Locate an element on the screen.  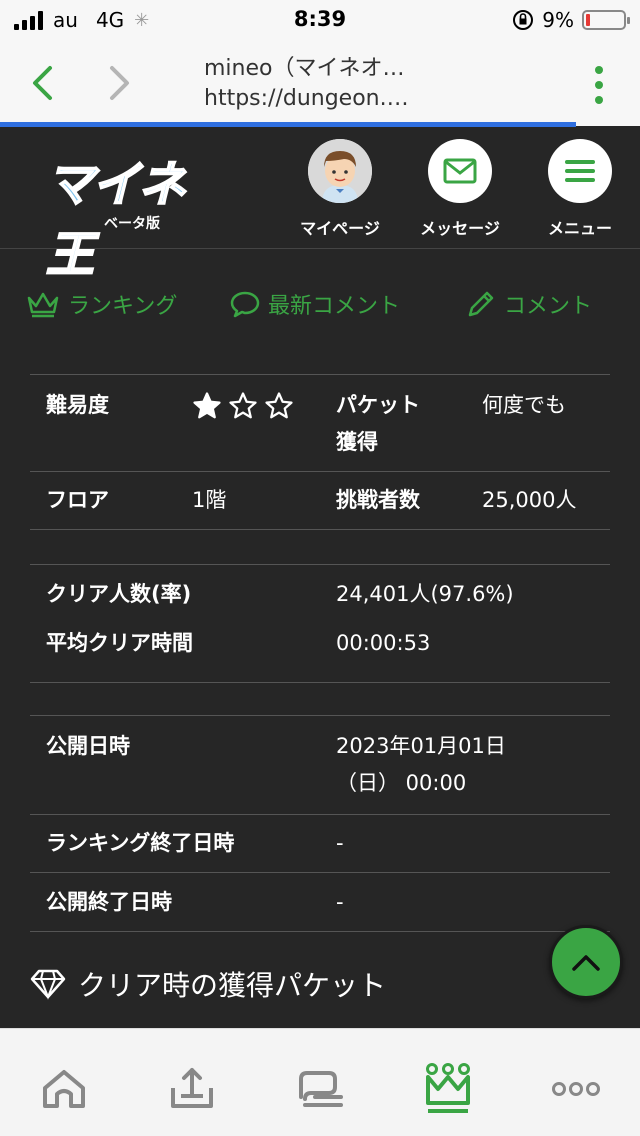
more-icon is located at coordinates (576, 1089).